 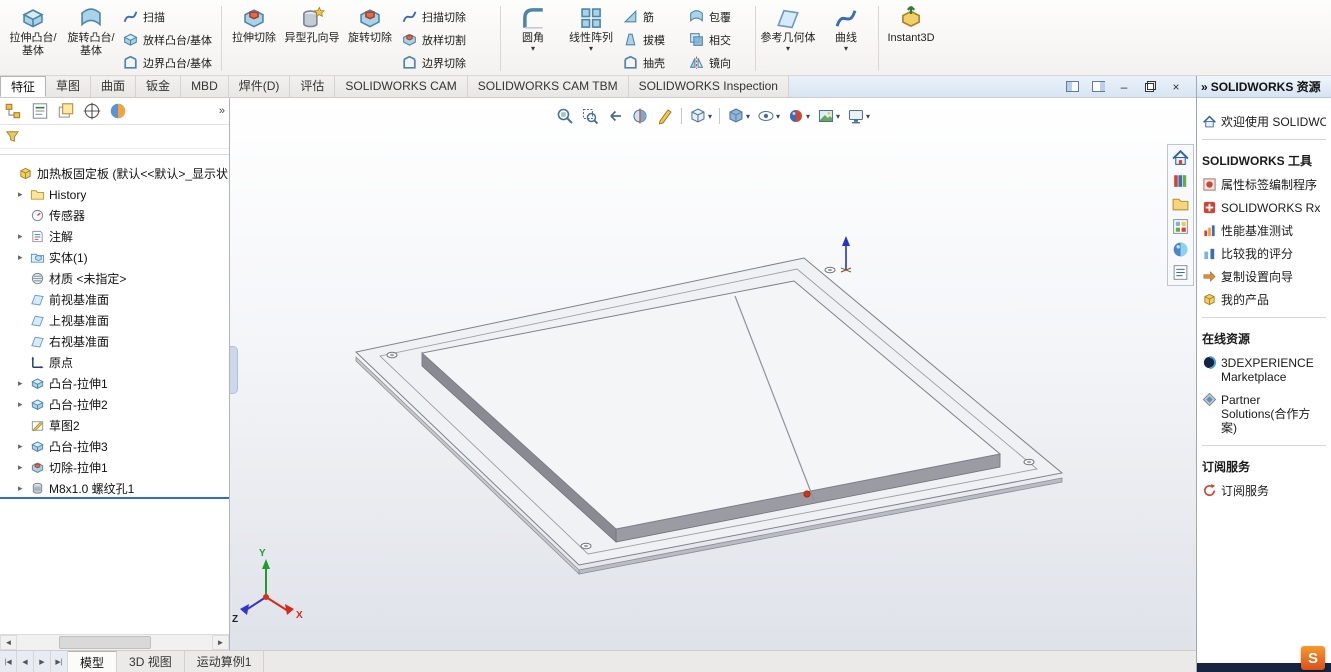 I want to click on instant3d-button: Instant3D, so click(x=911, y=38).